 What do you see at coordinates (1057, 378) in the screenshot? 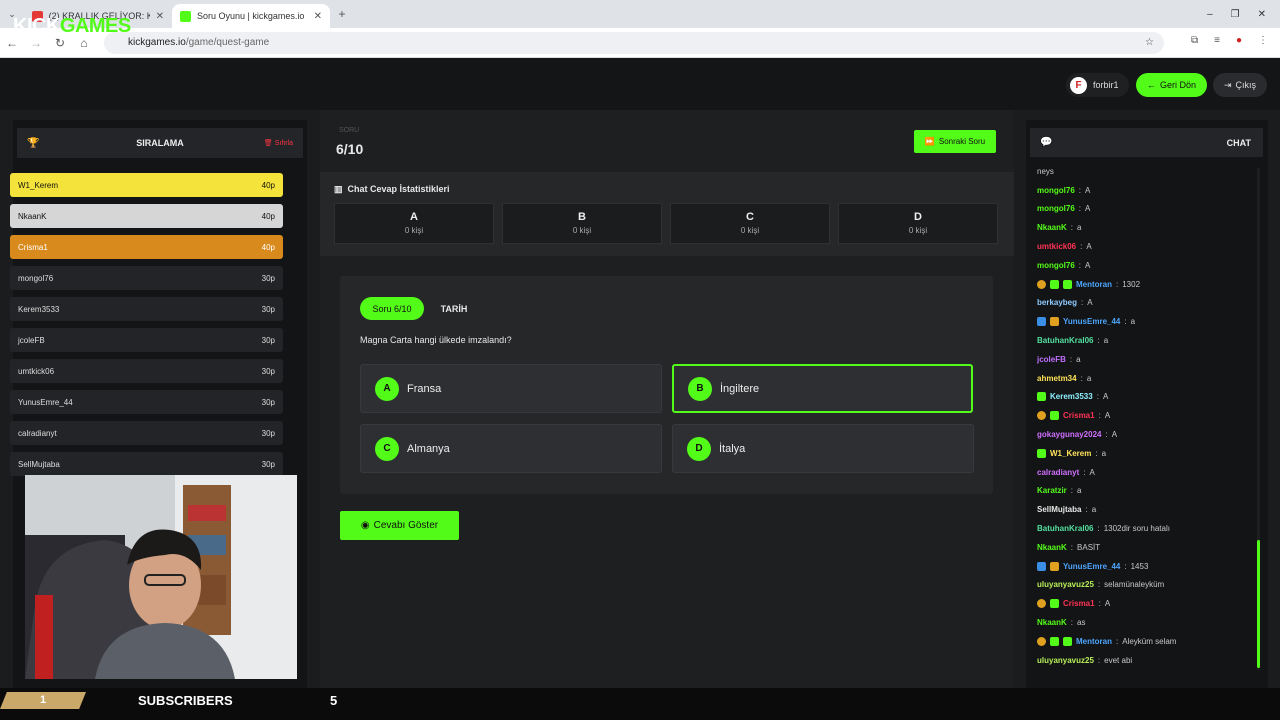
I see `chat-username: ahmetm34` at bounding box center [1057, 378].